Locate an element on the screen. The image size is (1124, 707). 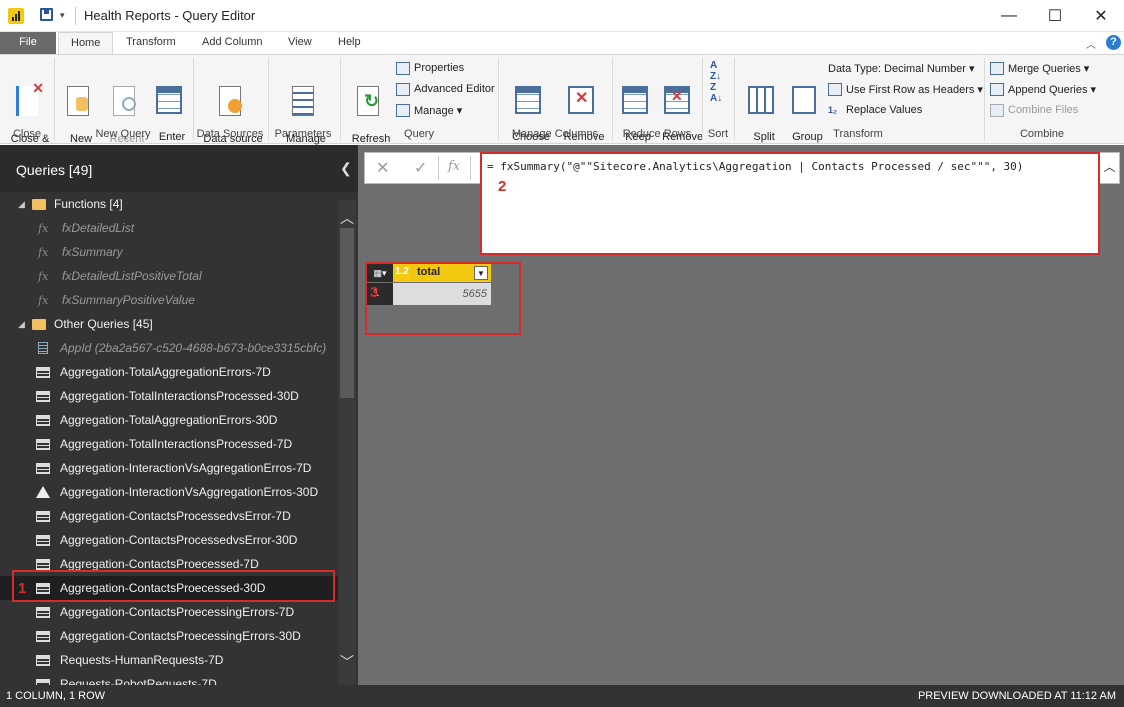
tab-file: File is located at coordinates (28, 43).